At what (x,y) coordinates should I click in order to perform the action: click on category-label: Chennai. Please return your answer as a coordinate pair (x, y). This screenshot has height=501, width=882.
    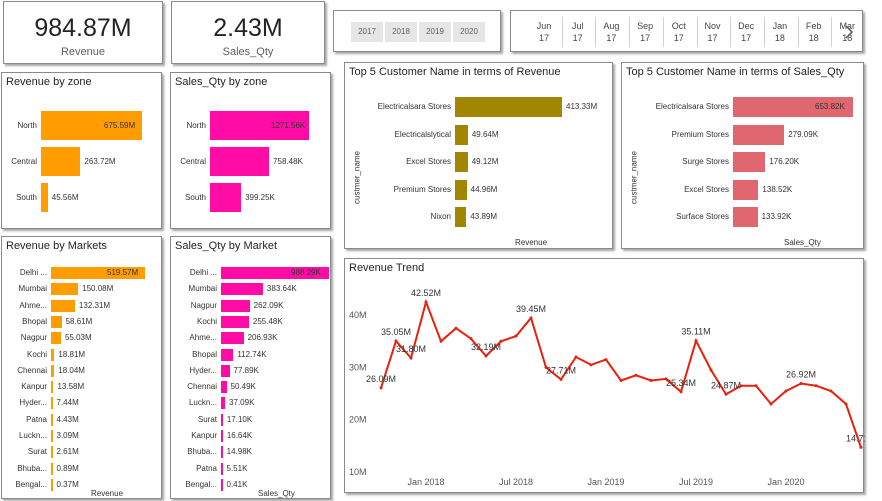
    Looking at the image, I should click on (32, 370).